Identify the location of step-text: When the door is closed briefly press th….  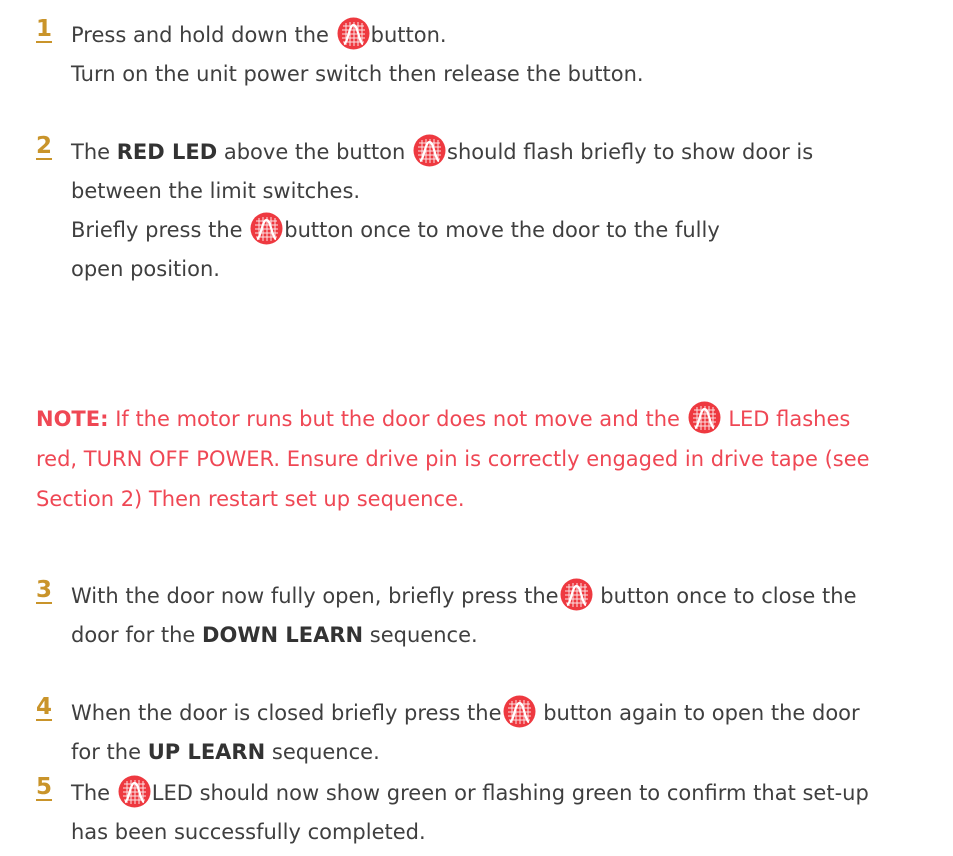
(502, 733).